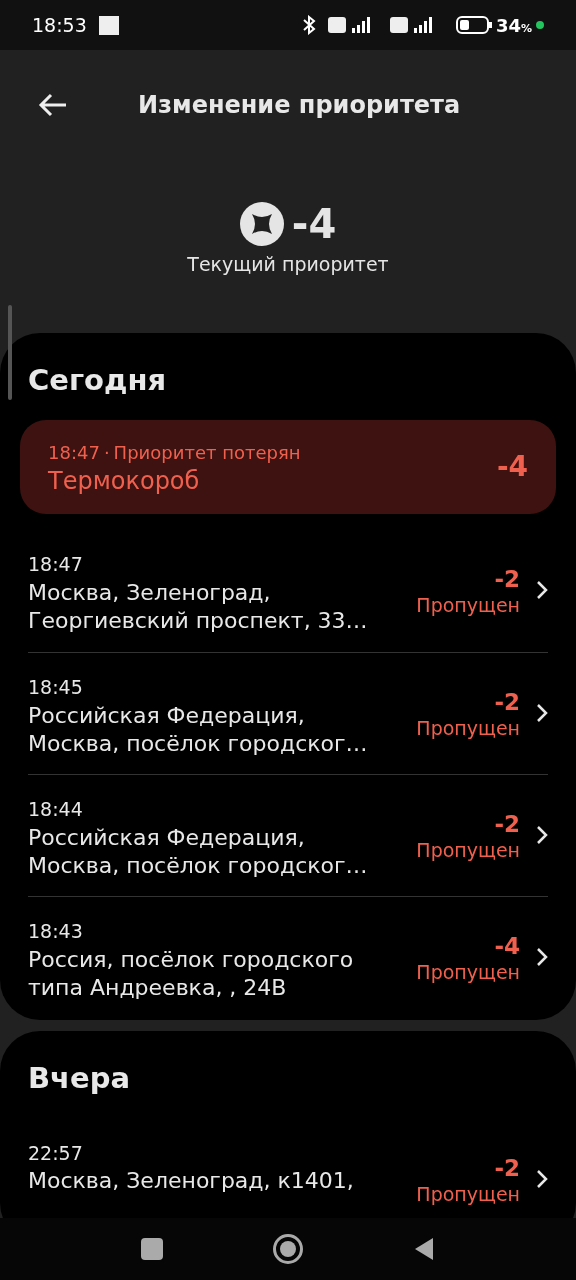 This screenshot has height=1280, width=576. Describe the element at coordinates (526, 28) in the screenshot. I see `battery-unit: %` at that location.